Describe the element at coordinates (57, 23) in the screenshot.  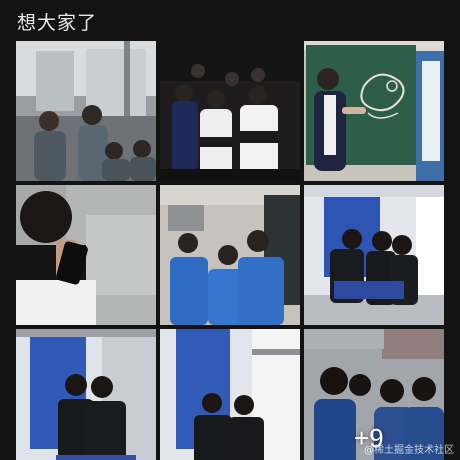
I see `post-text: 想大家了` at that location.